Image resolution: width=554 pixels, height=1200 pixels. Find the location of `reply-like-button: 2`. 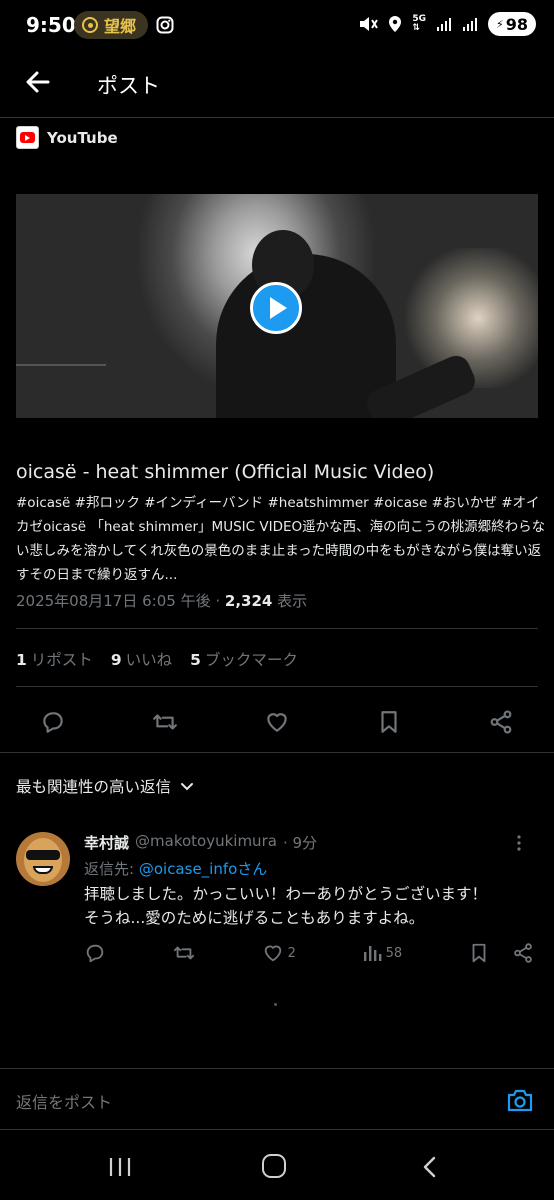

reply-like-button: 2 is located at coordinates (279, 953).